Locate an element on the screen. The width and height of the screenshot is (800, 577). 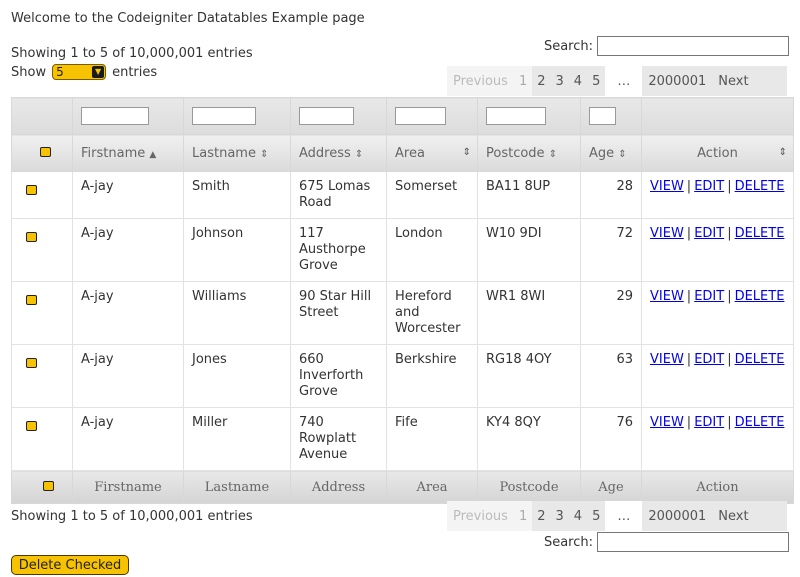
cell-lastname: Miller is located at coordinates (237, 439).